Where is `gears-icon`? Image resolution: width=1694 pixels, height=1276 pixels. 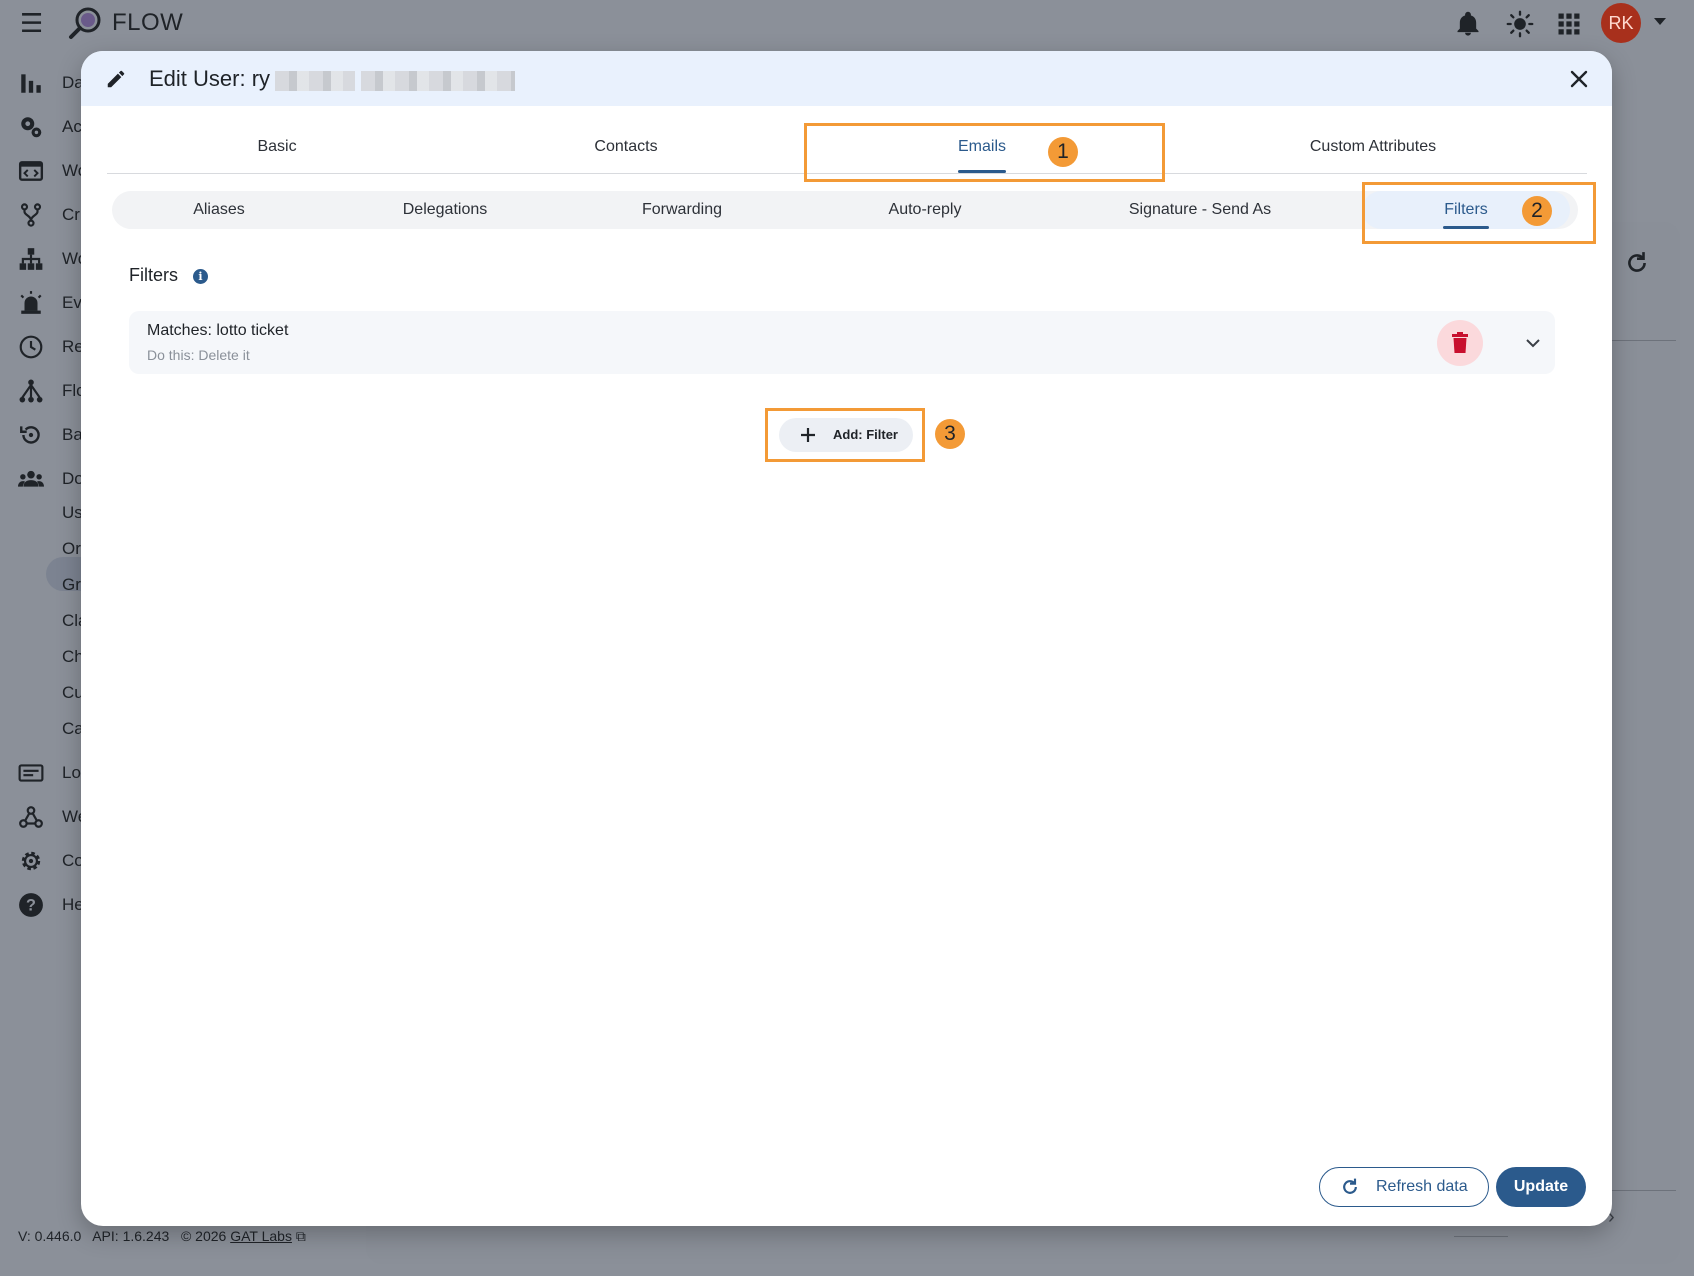
gears-icon is located at coordinates (31, 127).